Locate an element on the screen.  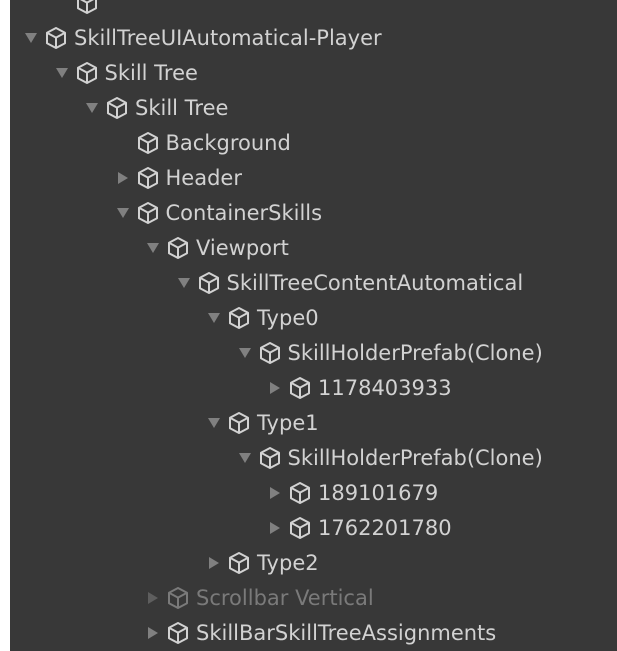
hierarchy-row: 1178403933 is located at coordinates (313, 388).